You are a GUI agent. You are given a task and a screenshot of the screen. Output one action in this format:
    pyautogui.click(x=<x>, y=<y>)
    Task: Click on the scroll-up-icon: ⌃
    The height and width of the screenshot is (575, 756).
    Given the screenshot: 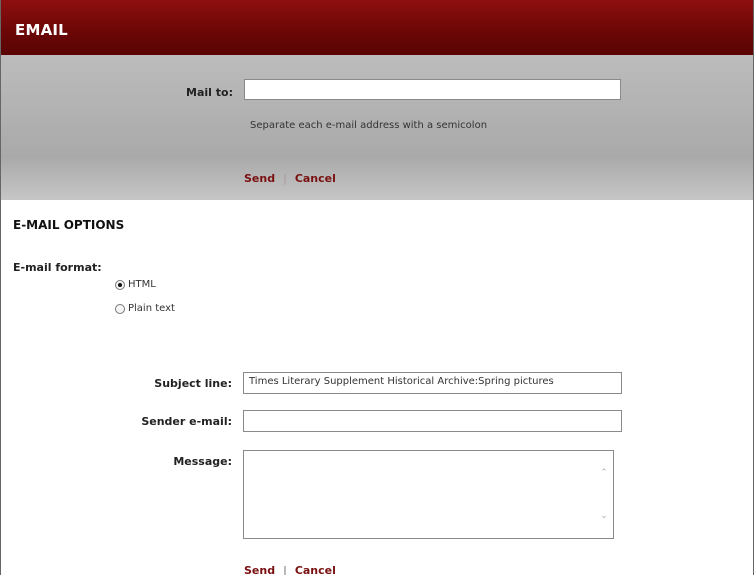 What is the action you would take?
    pyautogui.click(x=604, y=473)
    